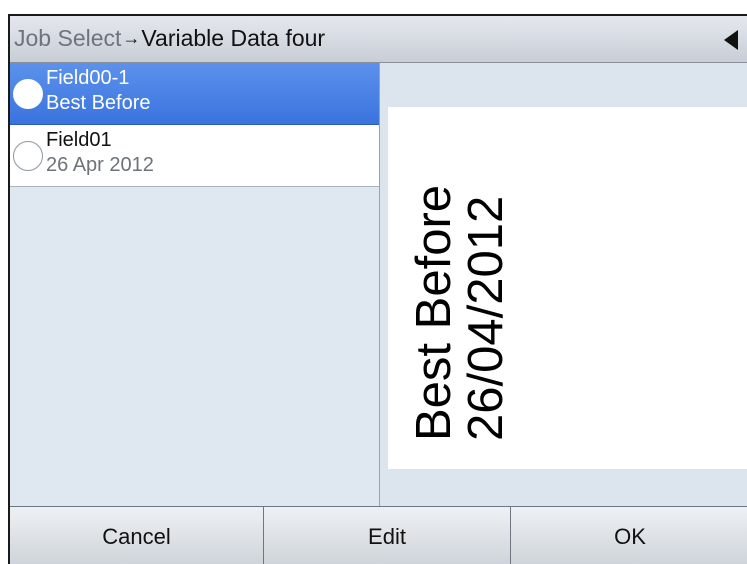  I want to click on breadcrumb-parent: Job Select, so click(67, 38).